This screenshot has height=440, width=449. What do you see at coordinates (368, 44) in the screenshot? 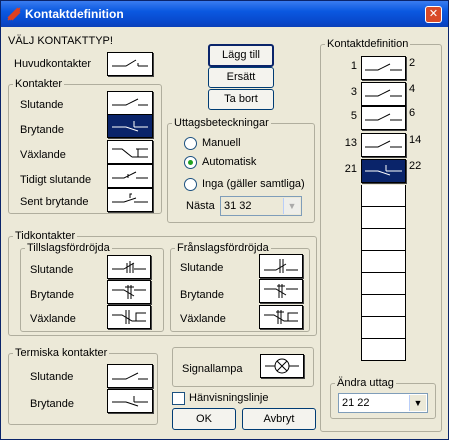
I see `definition-legend: Kontaktdefinition` at bounding box center [368, 44].